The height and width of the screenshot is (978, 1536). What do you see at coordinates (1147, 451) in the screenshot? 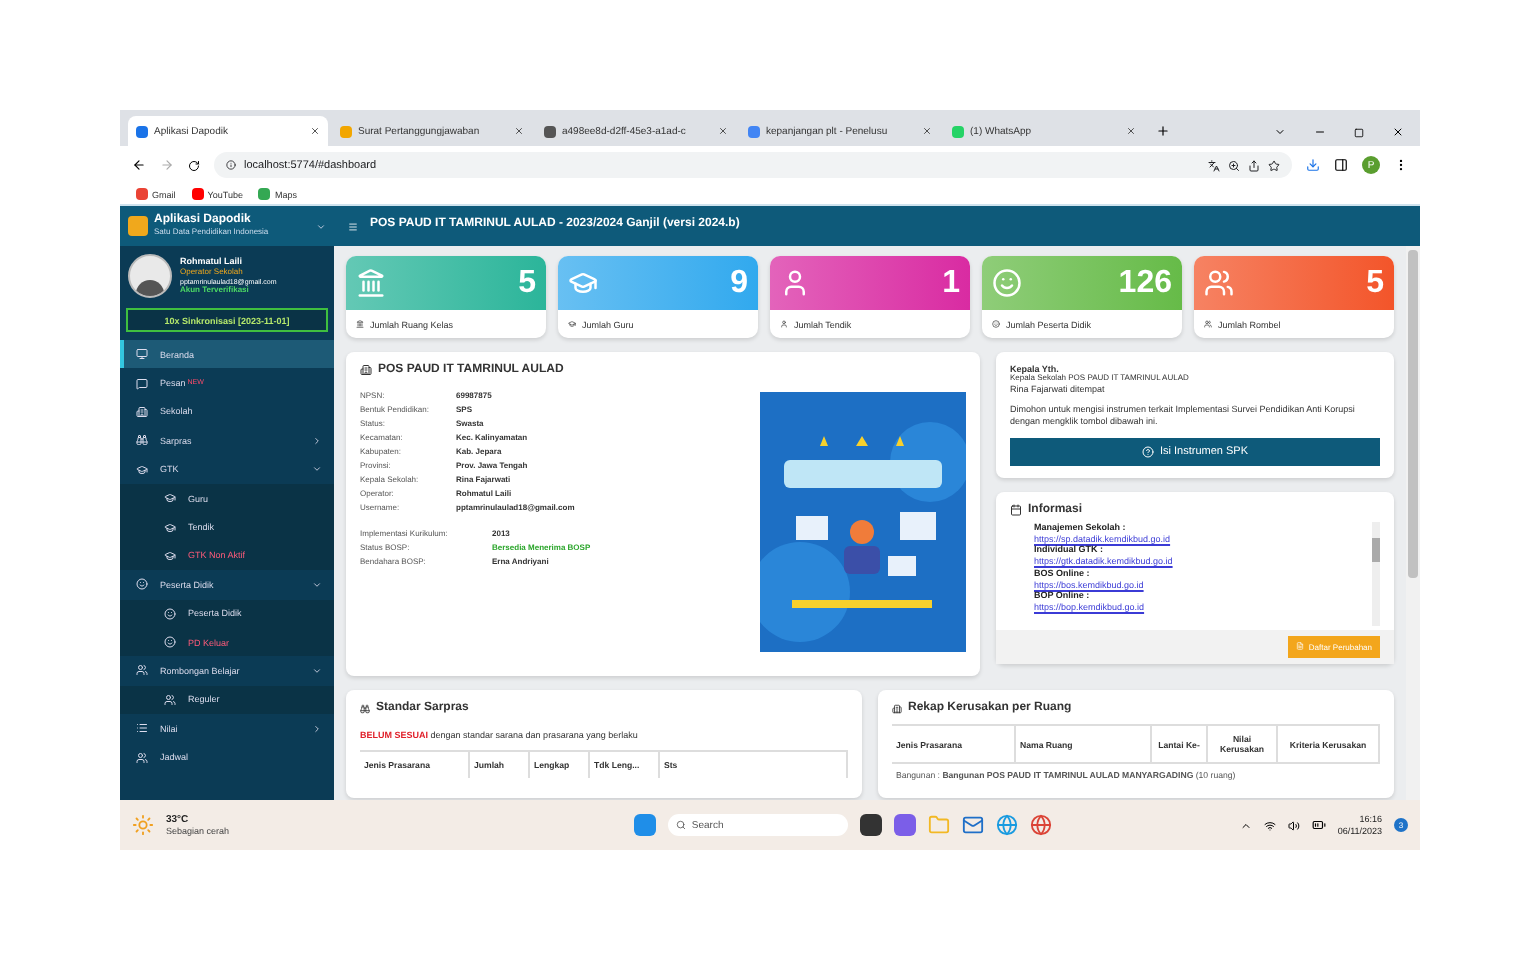
I see `help-icon` at bounding box center [1147, 451].